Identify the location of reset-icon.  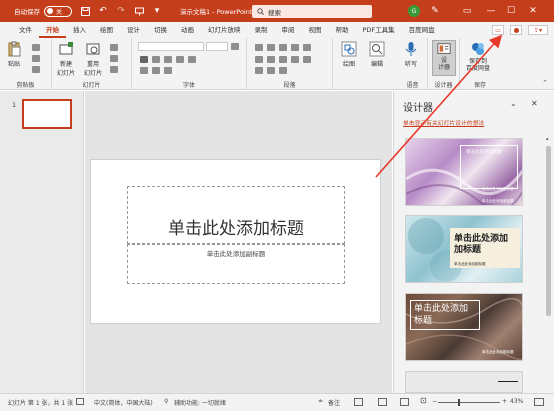
(114, 58).